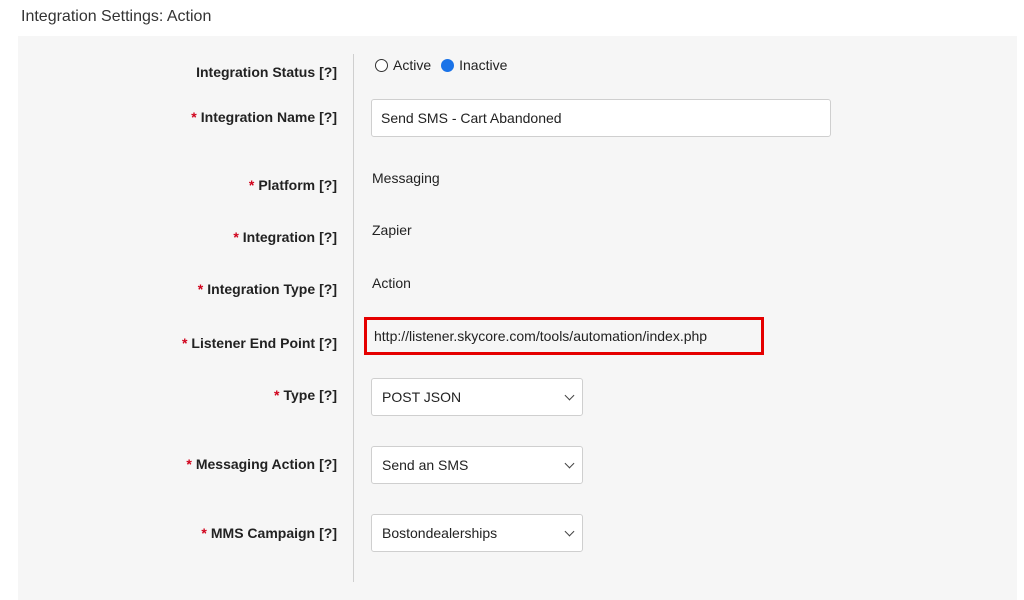 The image size is (1024, 600). I want to click on radio-inactive-label: Inactive, so click(483, 65).